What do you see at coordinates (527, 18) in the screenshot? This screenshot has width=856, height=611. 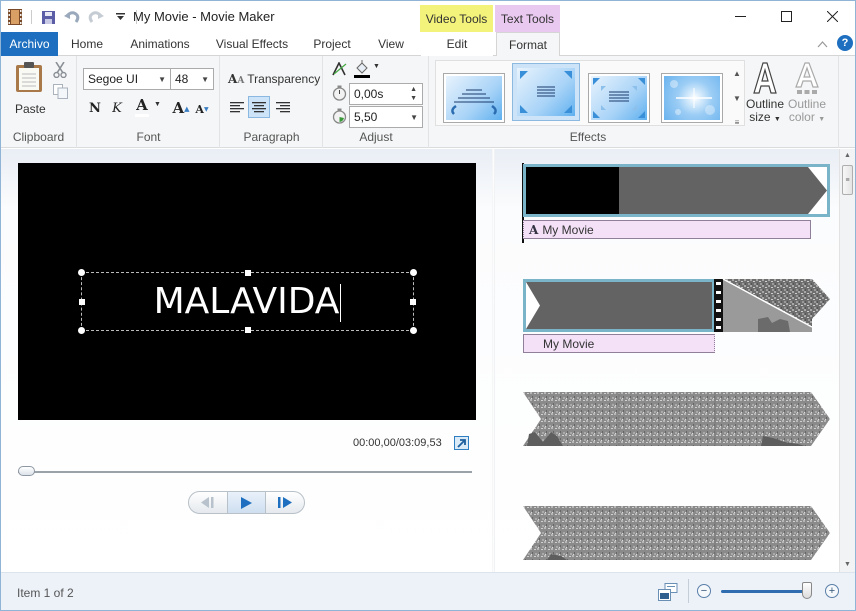 I see `context-label-text-tools: Text Tools` at bounding box center [527, 18].